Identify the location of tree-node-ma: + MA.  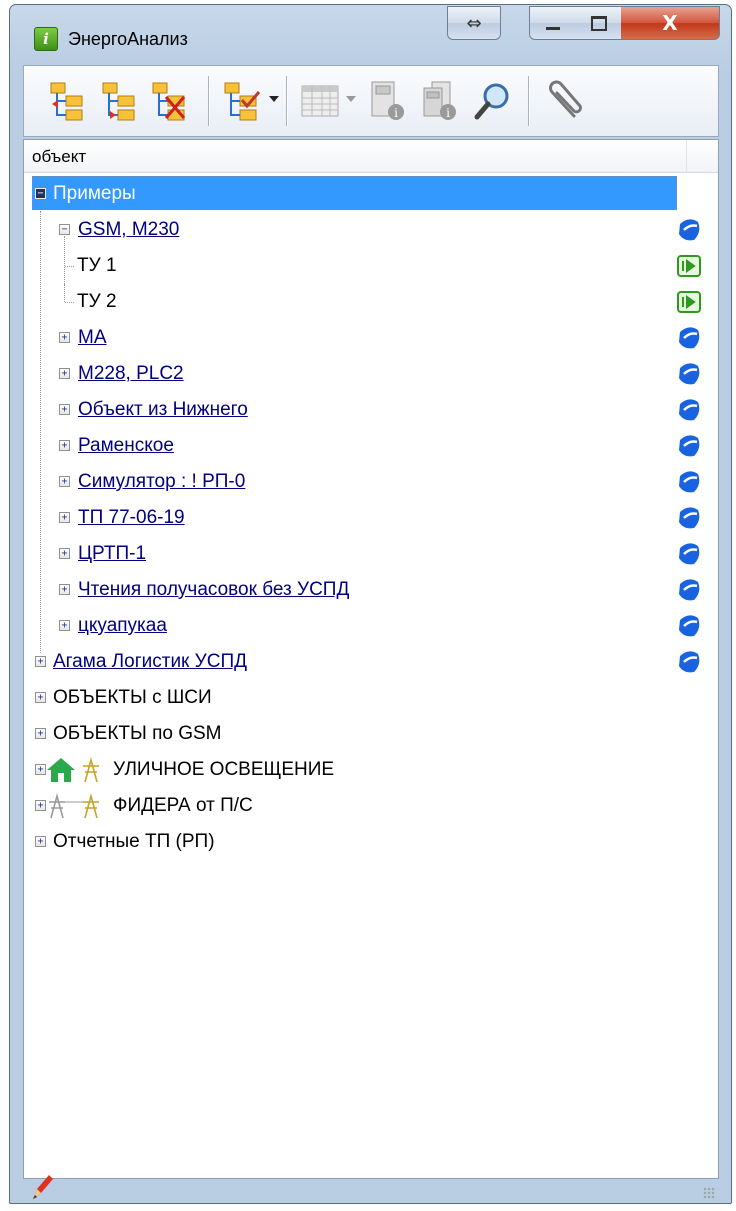
(371, 338).